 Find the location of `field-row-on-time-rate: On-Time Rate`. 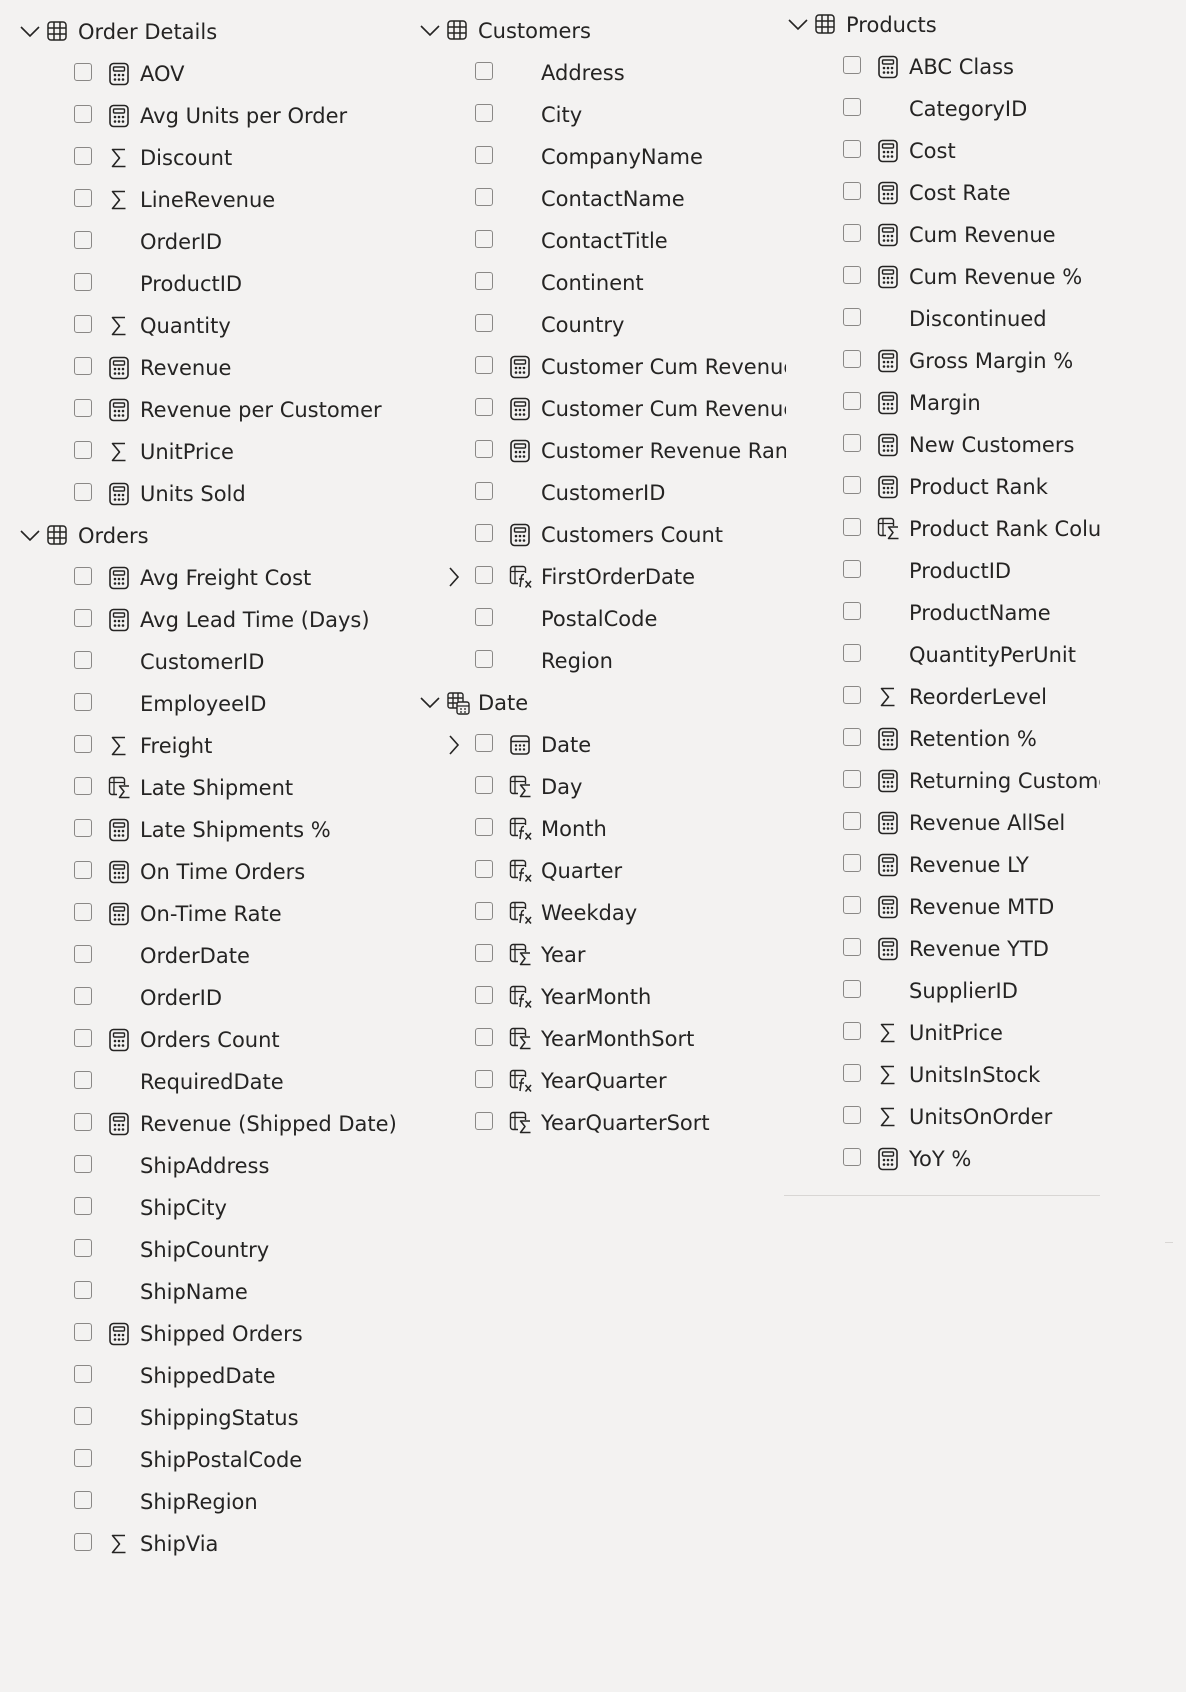

field-row-on-time-rate: On-Time Rate is located at coordinates (227, 914).